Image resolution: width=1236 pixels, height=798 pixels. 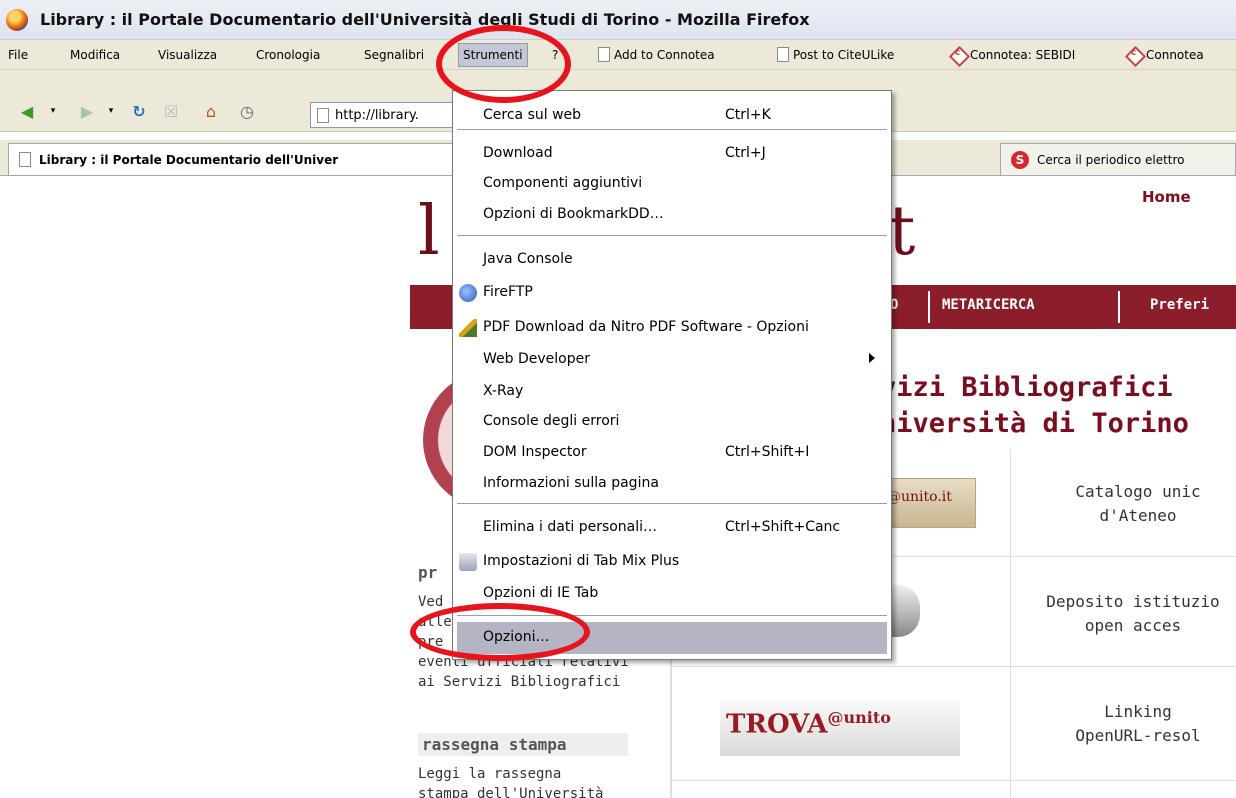 I want to click on menu-item-web-developer: Web Developer, so click(x=536, y=359).